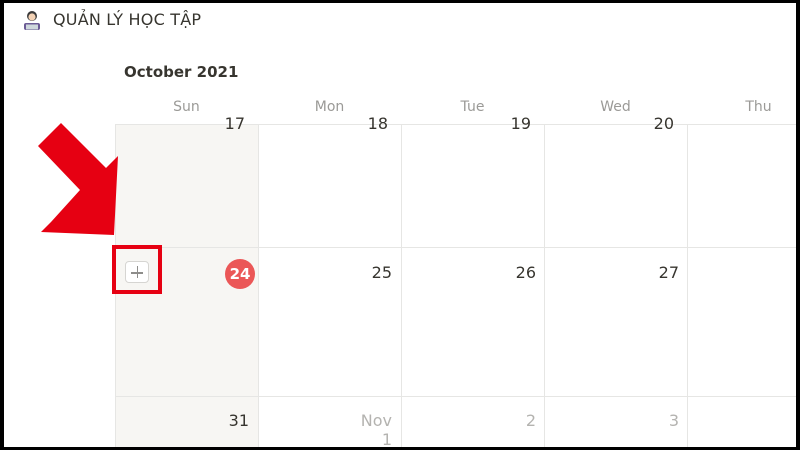 The width and height of the screenshot is (800, 450). I want to click on person-at-laptop-icon, so click(32, 20).